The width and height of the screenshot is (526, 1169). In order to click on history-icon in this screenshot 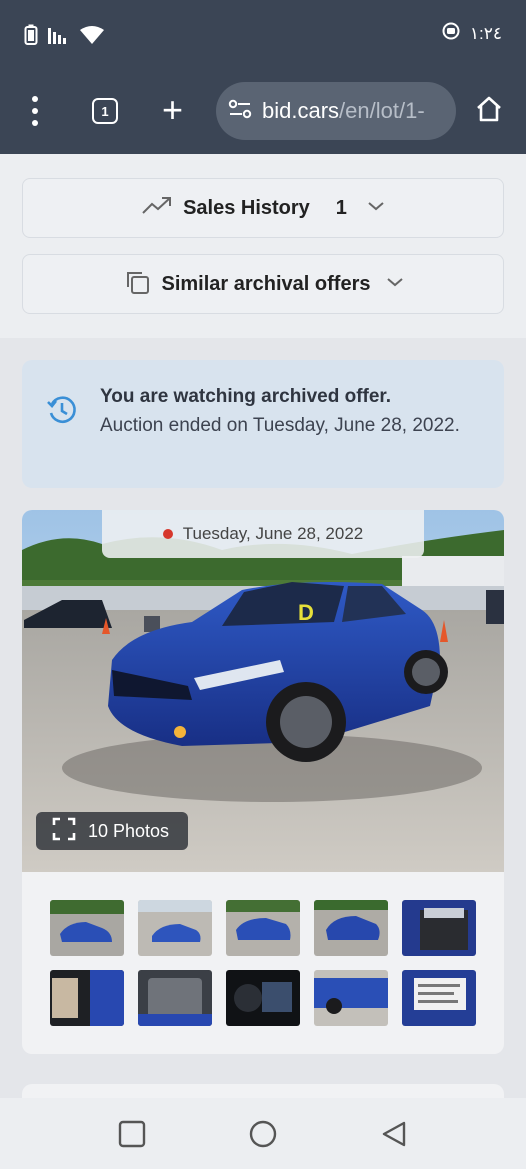, I will do `click(62, 412)`.